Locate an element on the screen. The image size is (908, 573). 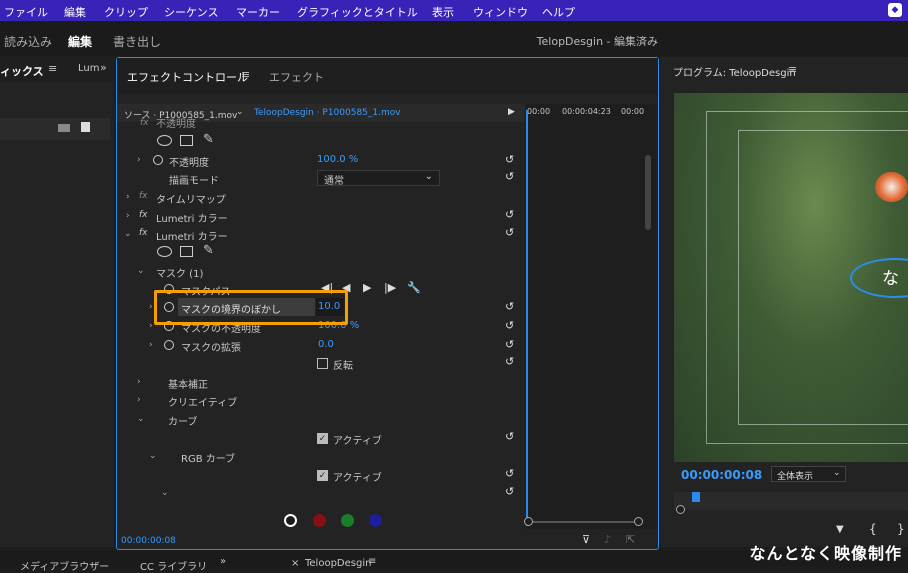
workspace-edit: 編集 is located at coordinates (80, 47).